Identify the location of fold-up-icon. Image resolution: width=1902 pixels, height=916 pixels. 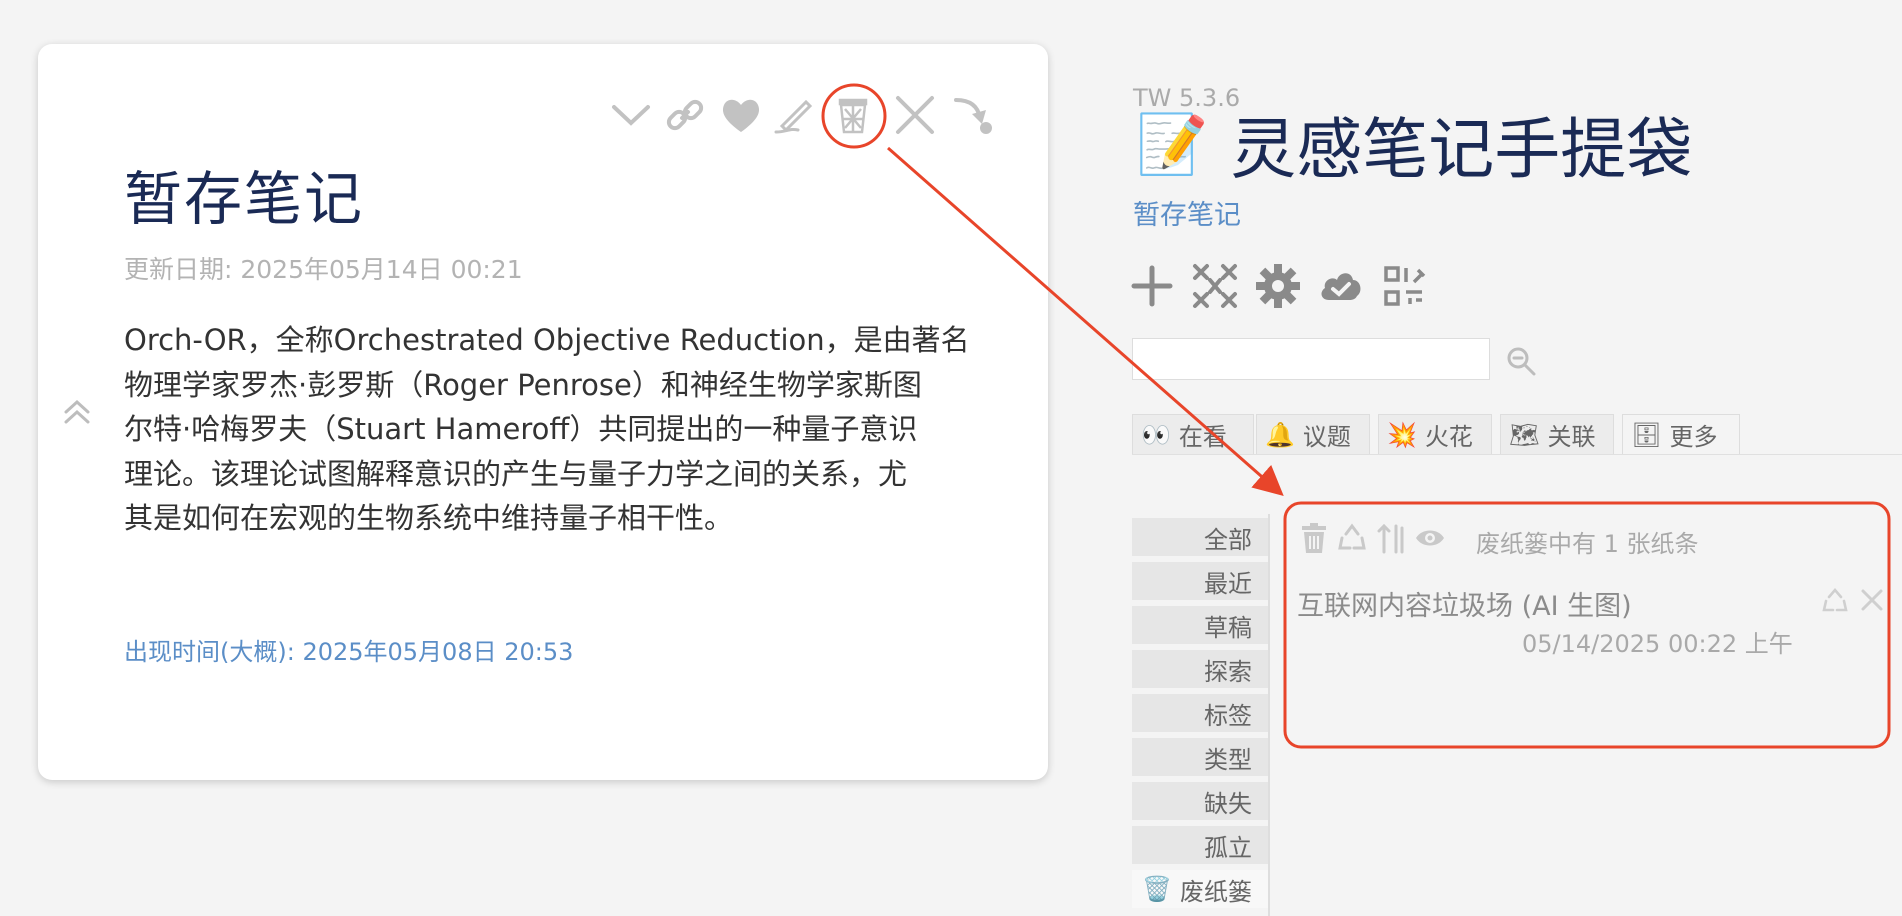
(77, 411).